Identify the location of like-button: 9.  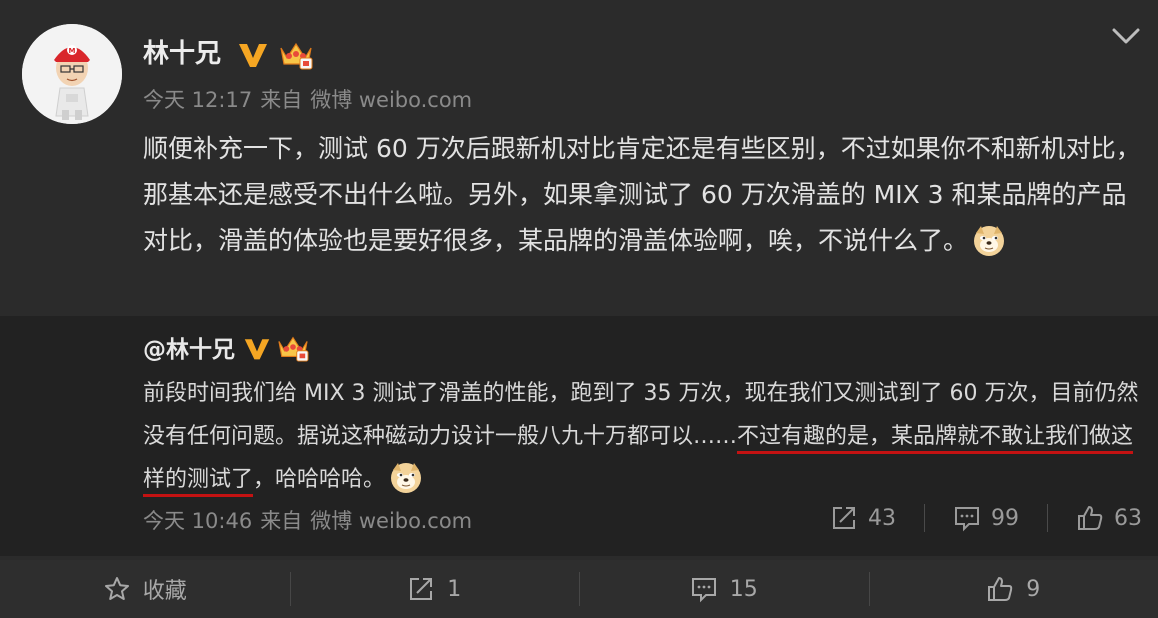
(1013, 589).